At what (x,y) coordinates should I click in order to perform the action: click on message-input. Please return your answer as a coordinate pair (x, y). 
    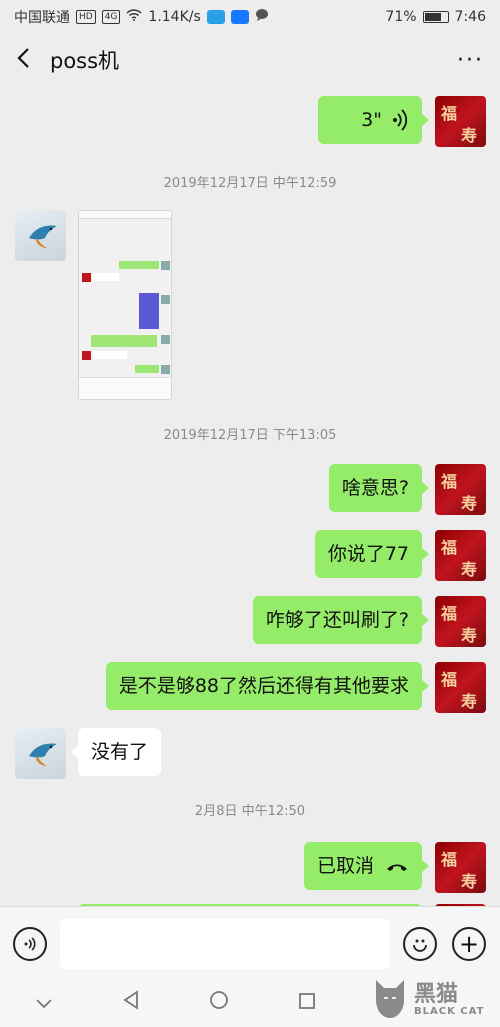
    Looking at the image, I should click on (225, 944).